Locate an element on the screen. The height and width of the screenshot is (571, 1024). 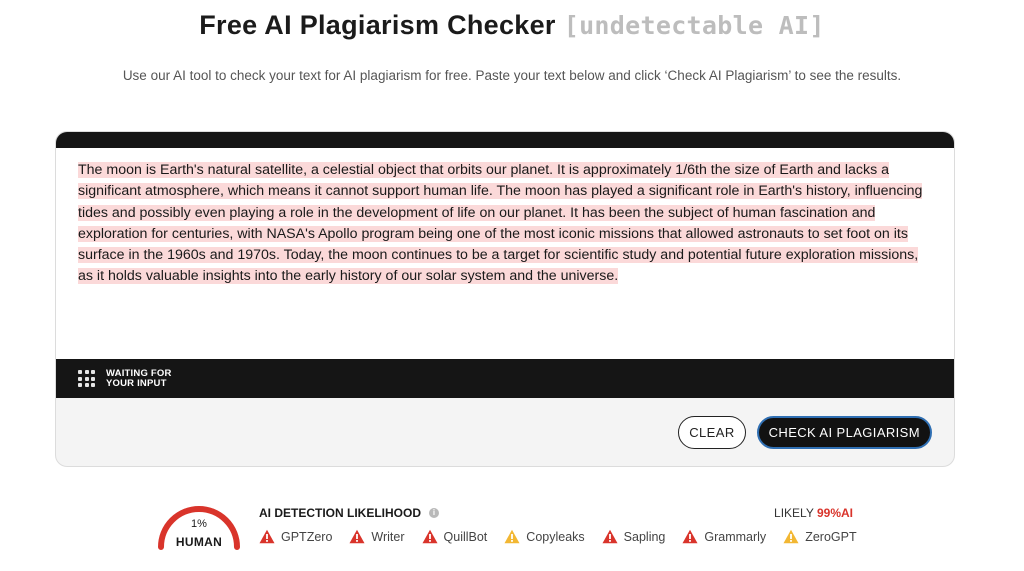
detector-item: QuillBot is located at coordinates (455, 536).